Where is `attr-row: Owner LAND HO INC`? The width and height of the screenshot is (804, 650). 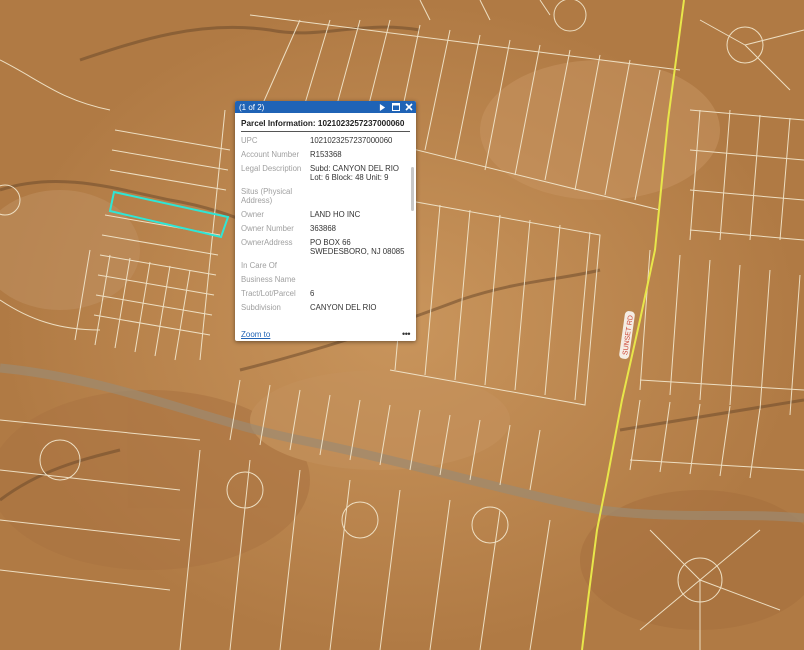 attr-row: Owner LAND HO INC is located at coordinates (325, 214).